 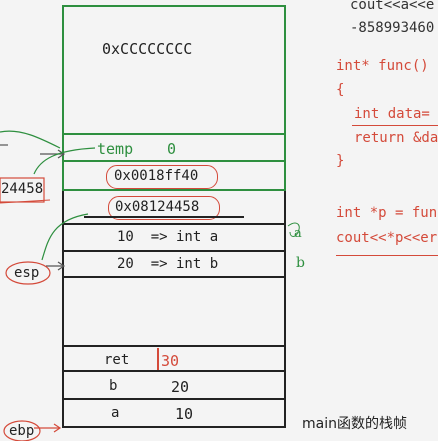 I want to click on code-line-3: int* func(), so click(x=382, y=66).